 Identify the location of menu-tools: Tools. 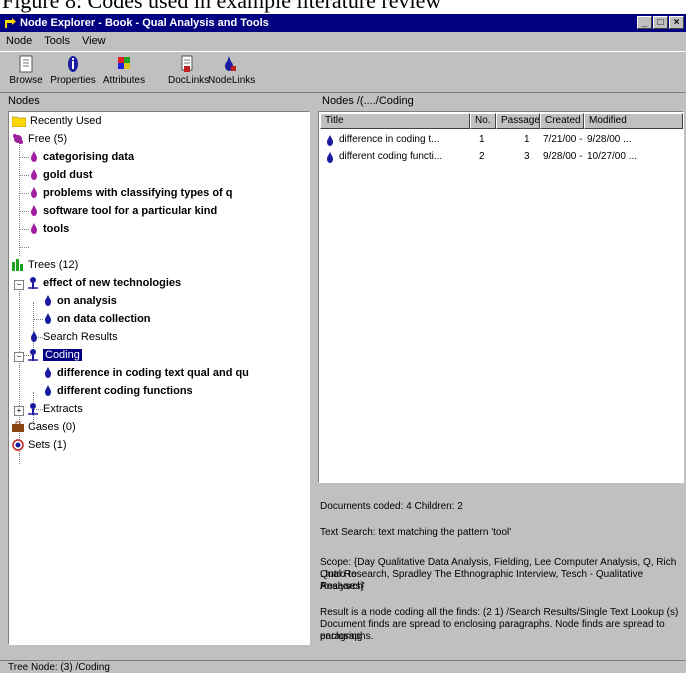
(57, 41).